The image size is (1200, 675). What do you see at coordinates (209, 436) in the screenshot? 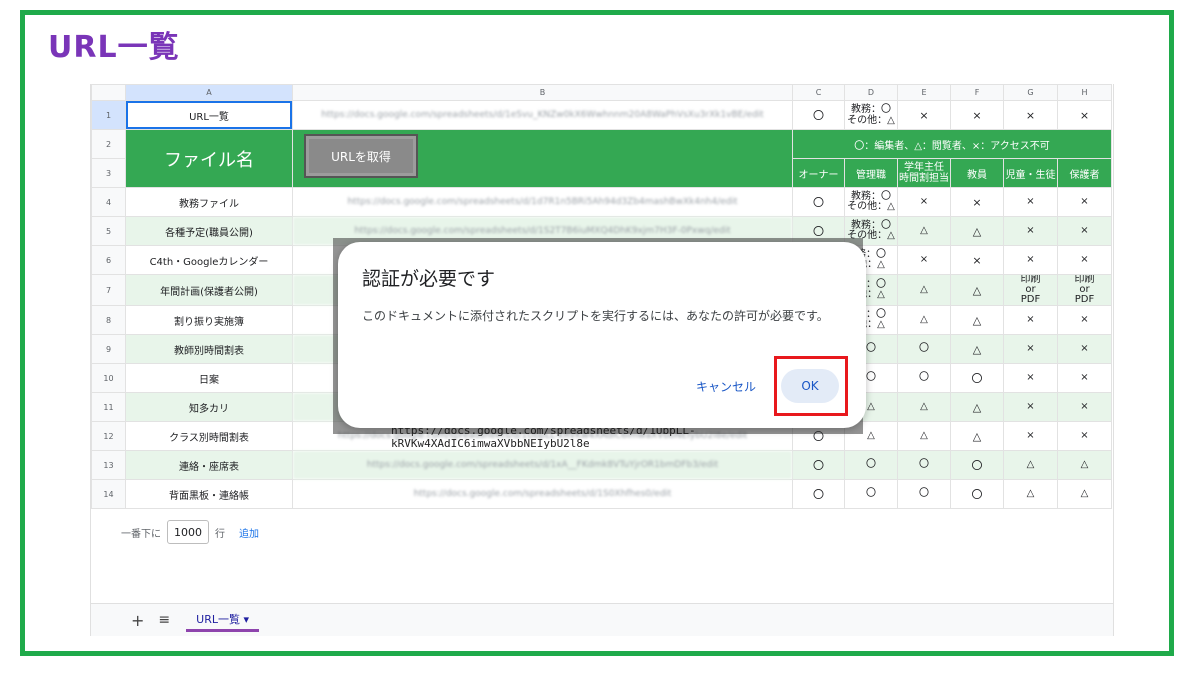
I see `cell-file-name: クラス別時間割表` at bounding box center [209, 436].